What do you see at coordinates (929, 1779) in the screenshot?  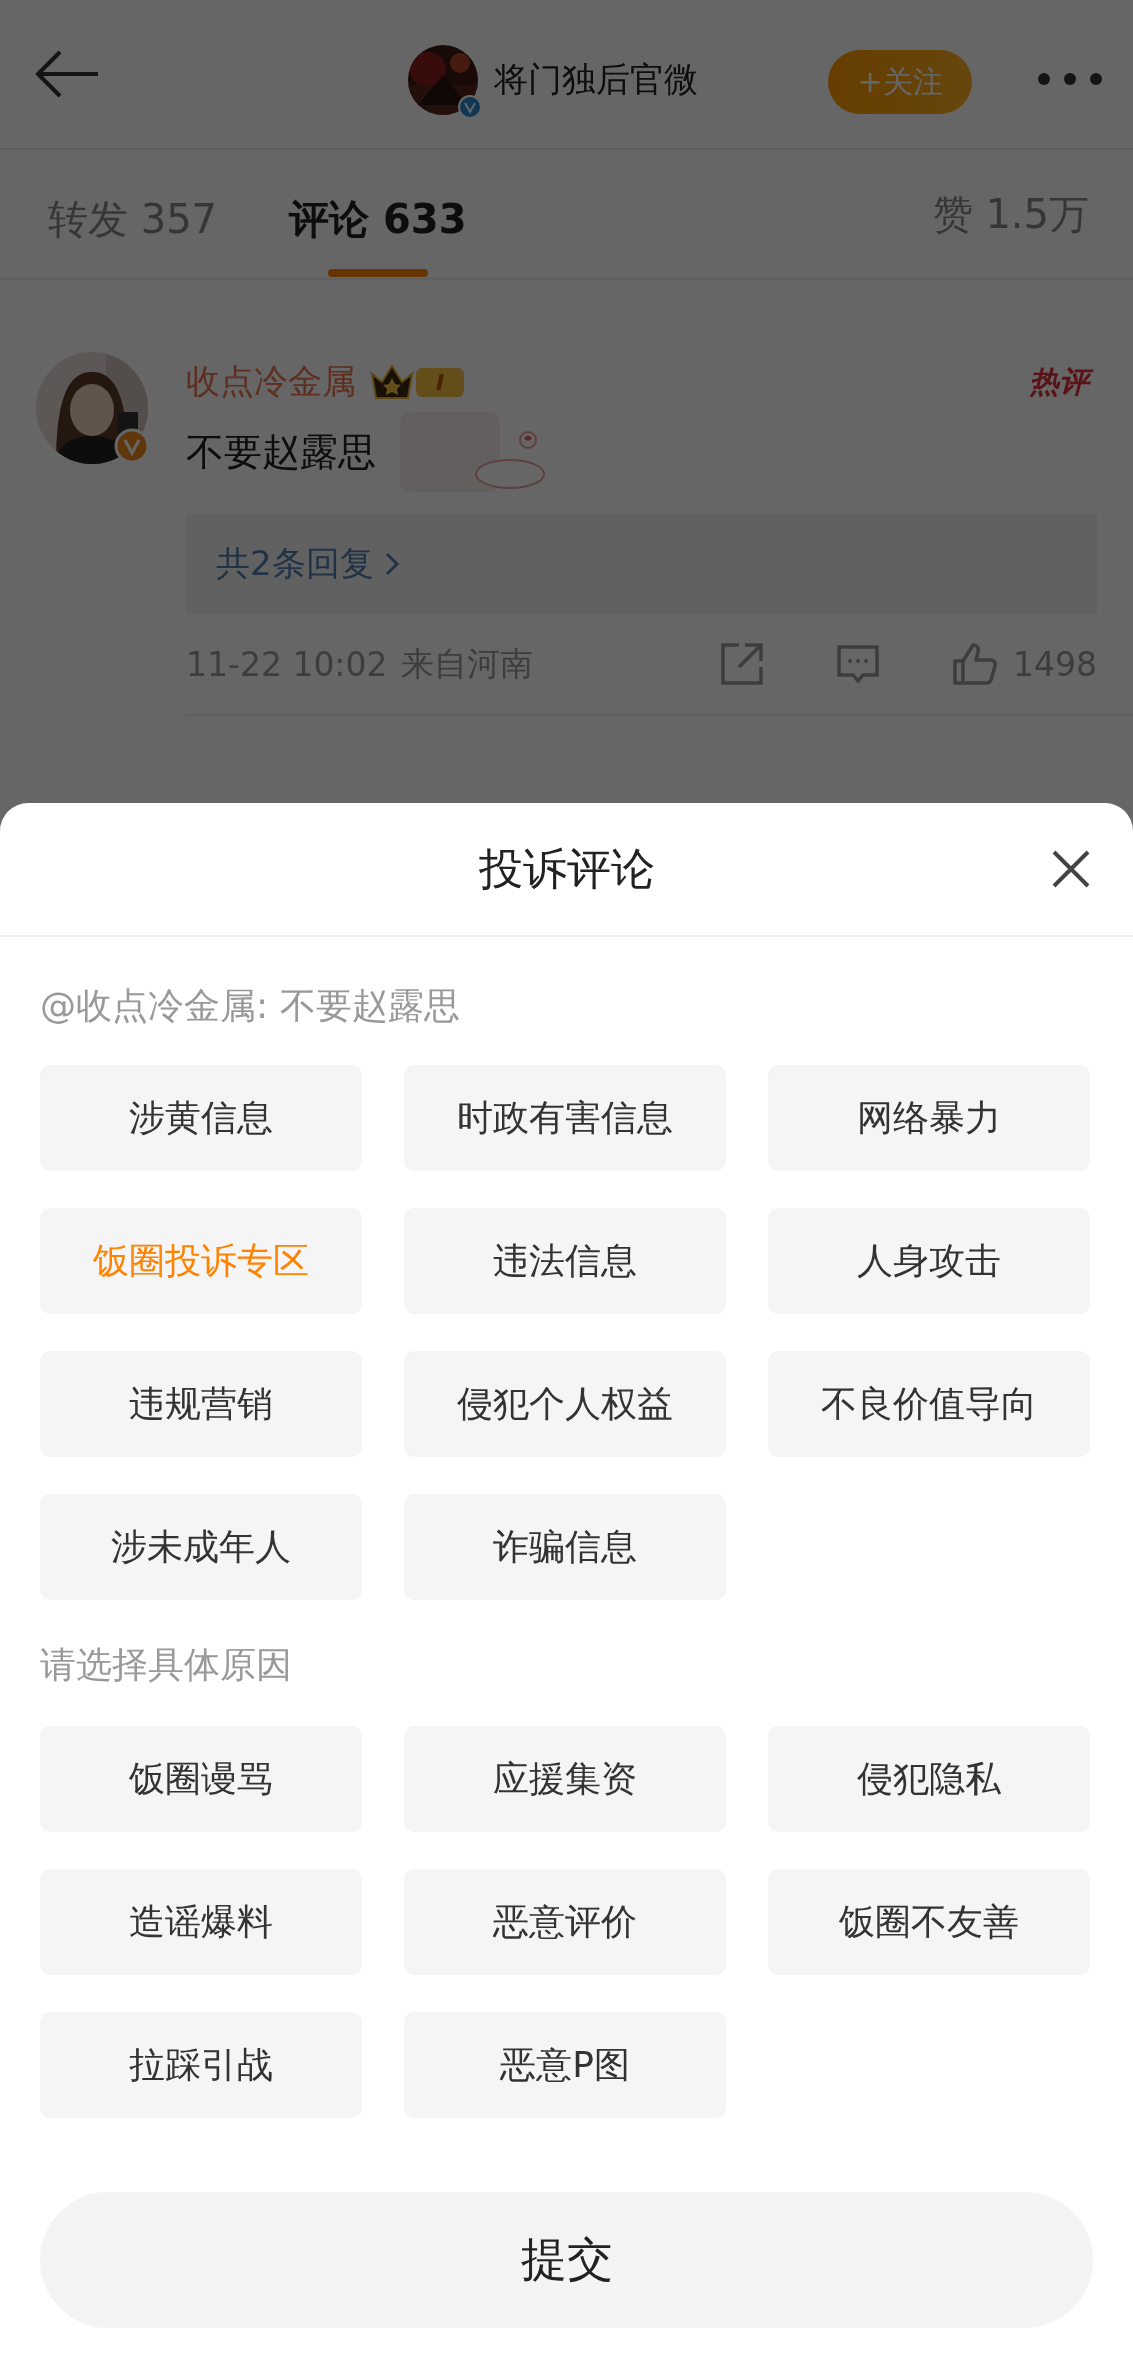 I see `option-button: 侵犯隐私` at bounding box center [929, 1779].